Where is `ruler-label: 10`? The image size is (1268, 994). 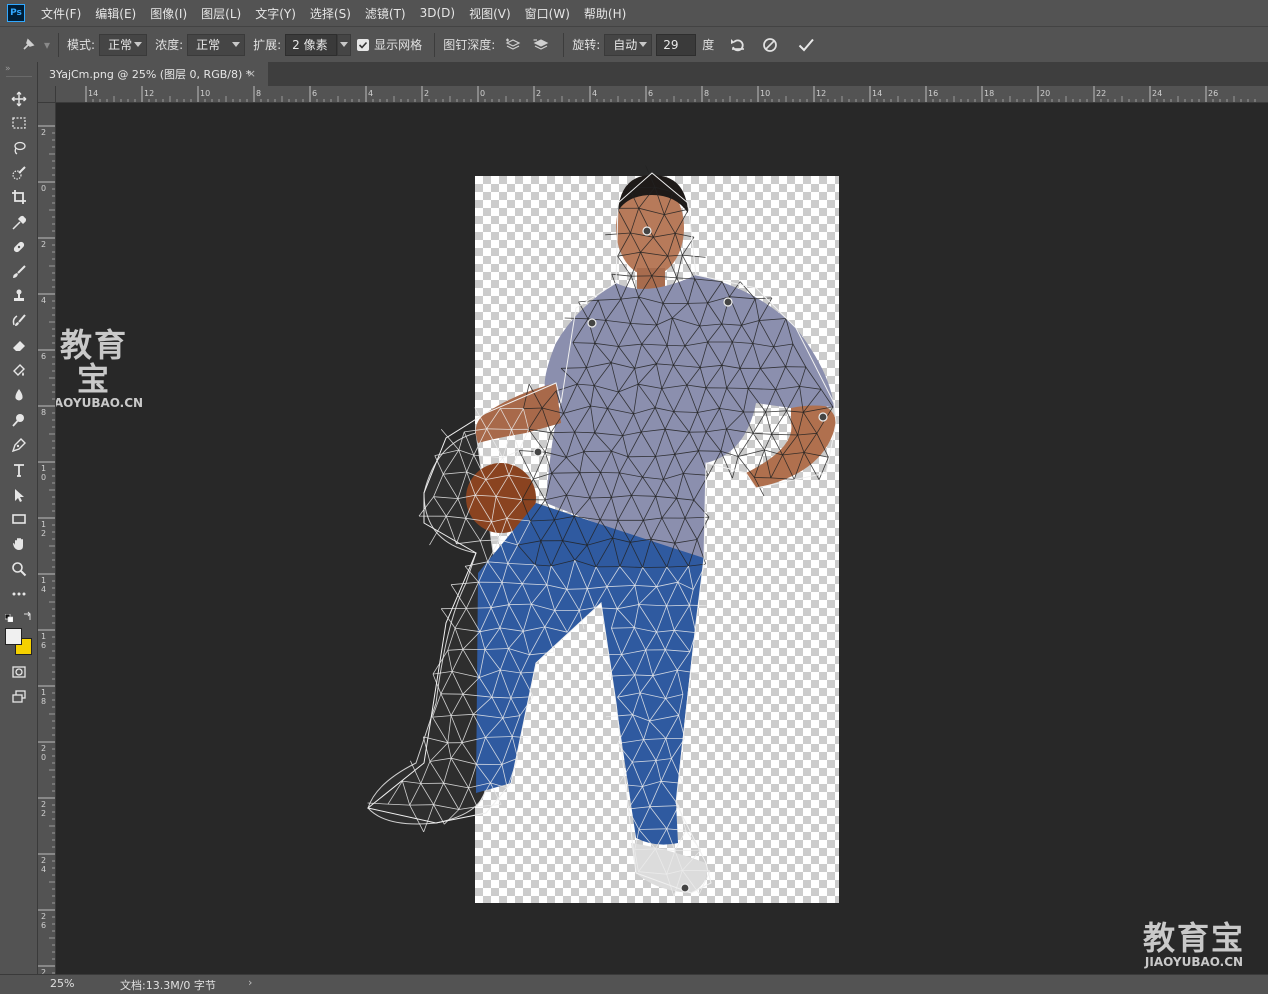
ruler-label: 10 is located at coordinates (765, 93).